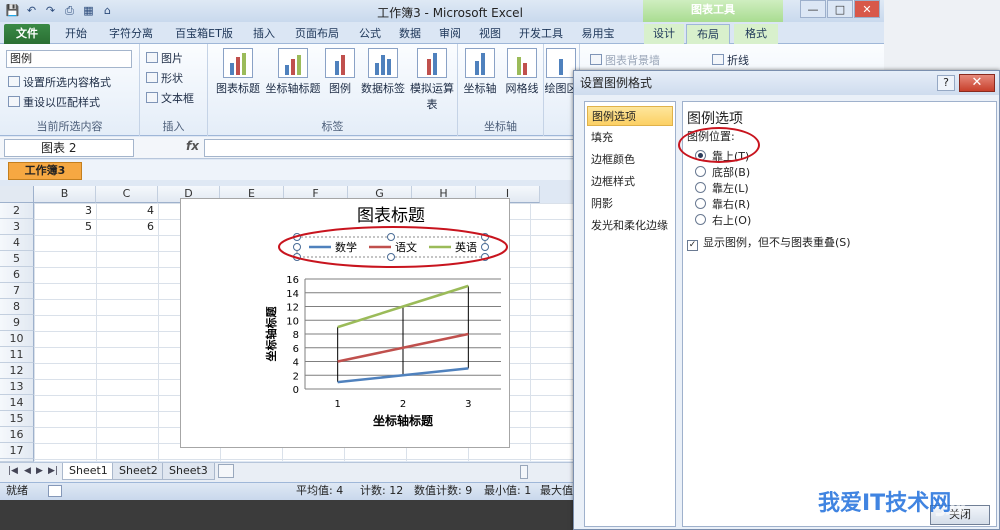 Image resolution: width=1000 pixels, height=530 pixels. Describe the element at coordinates (722, 188) in the screenshot. I see `radio-left: 靠左(L)` at that location.